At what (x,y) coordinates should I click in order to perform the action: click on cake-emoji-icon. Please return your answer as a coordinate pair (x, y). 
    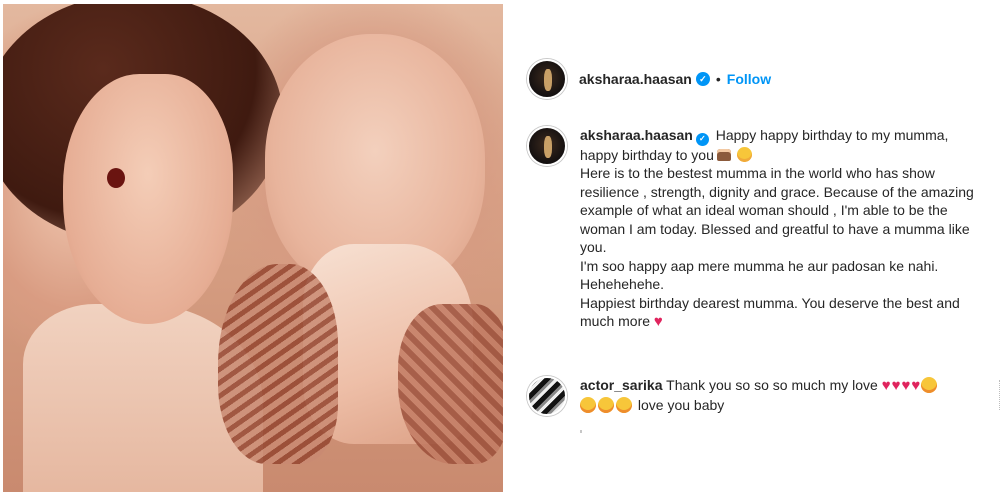
    Looking at the image, I should click on (723, 154).